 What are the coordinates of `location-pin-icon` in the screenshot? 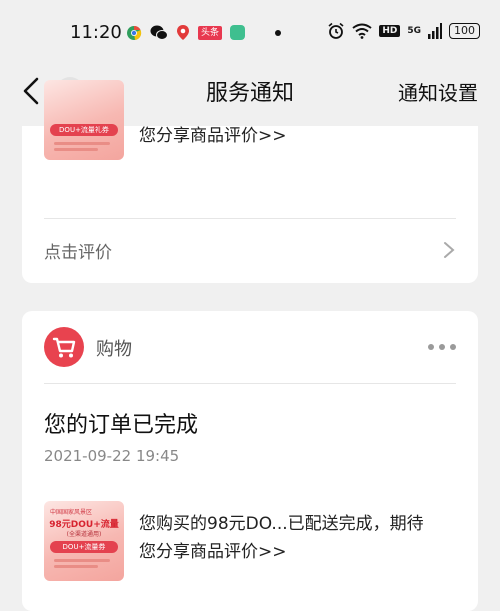 It's located at (183, 32).